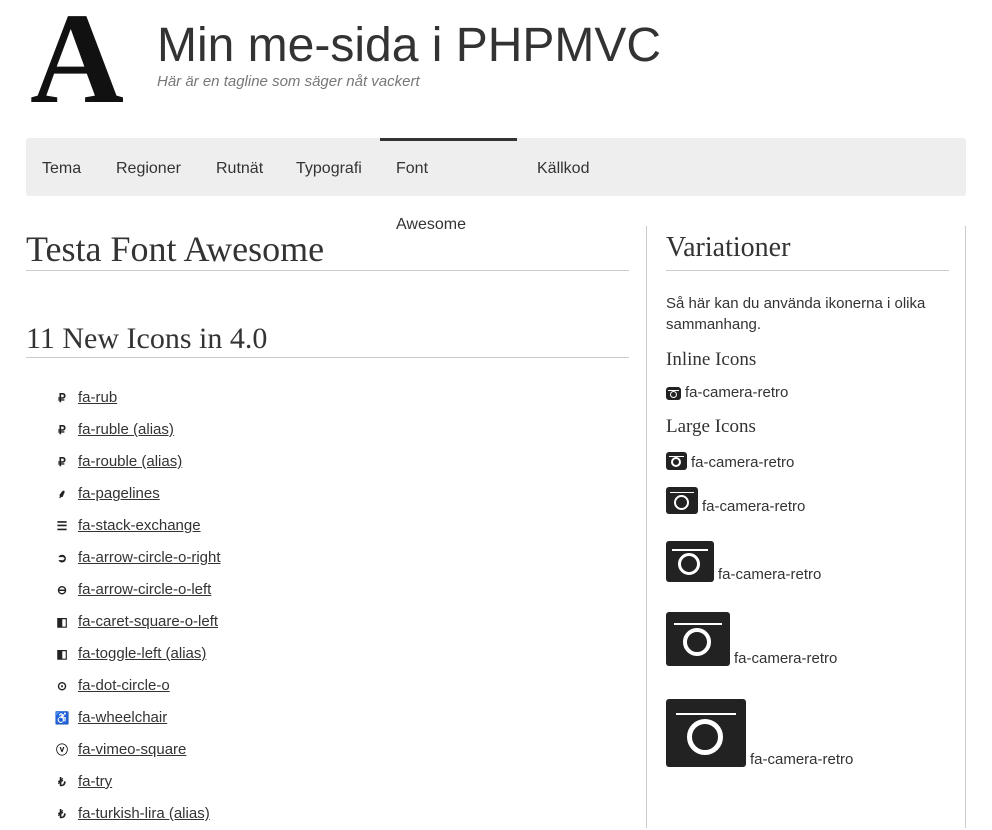 The height and width of the screenshot is (830, 992). I want to click on pagelines-icon: ⸙, so click(62, 494).